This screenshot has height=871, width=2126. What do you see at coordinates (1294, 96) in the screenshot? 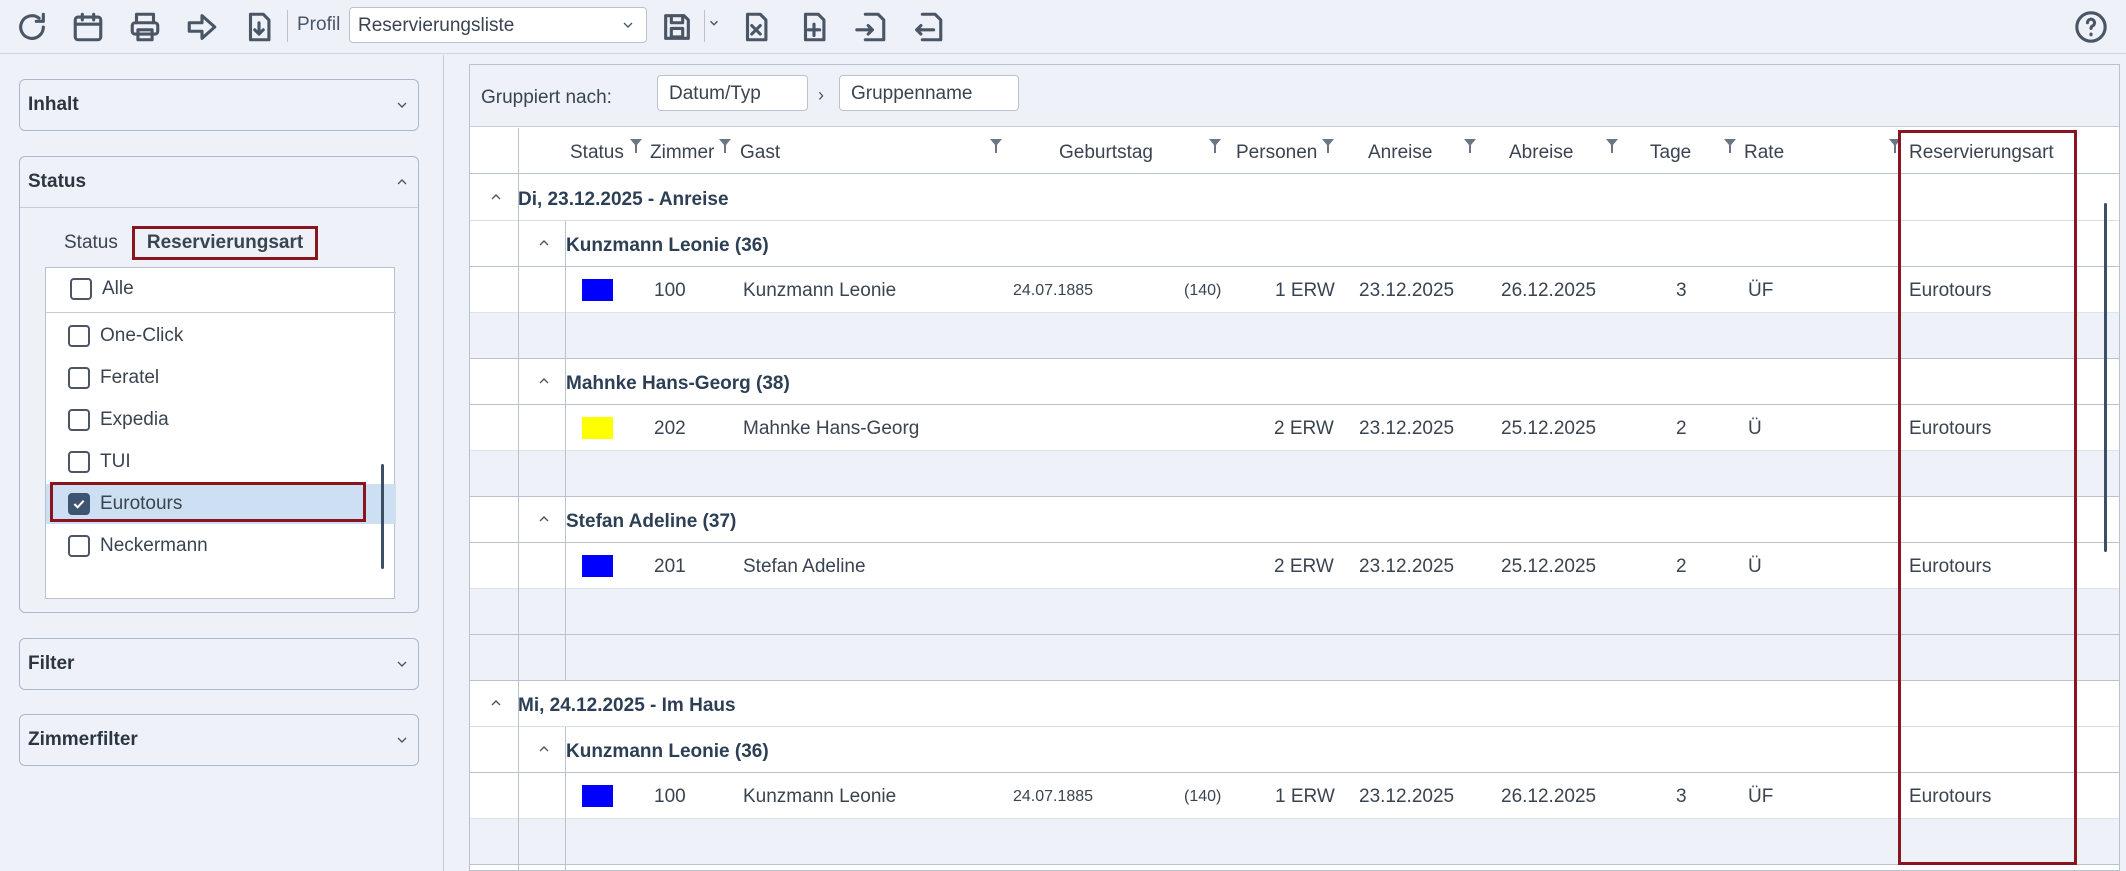
I see `group-by-bar: Gruppiert nach: Datum/Typ › Gruppenname` at bounding box center [1294, 96].